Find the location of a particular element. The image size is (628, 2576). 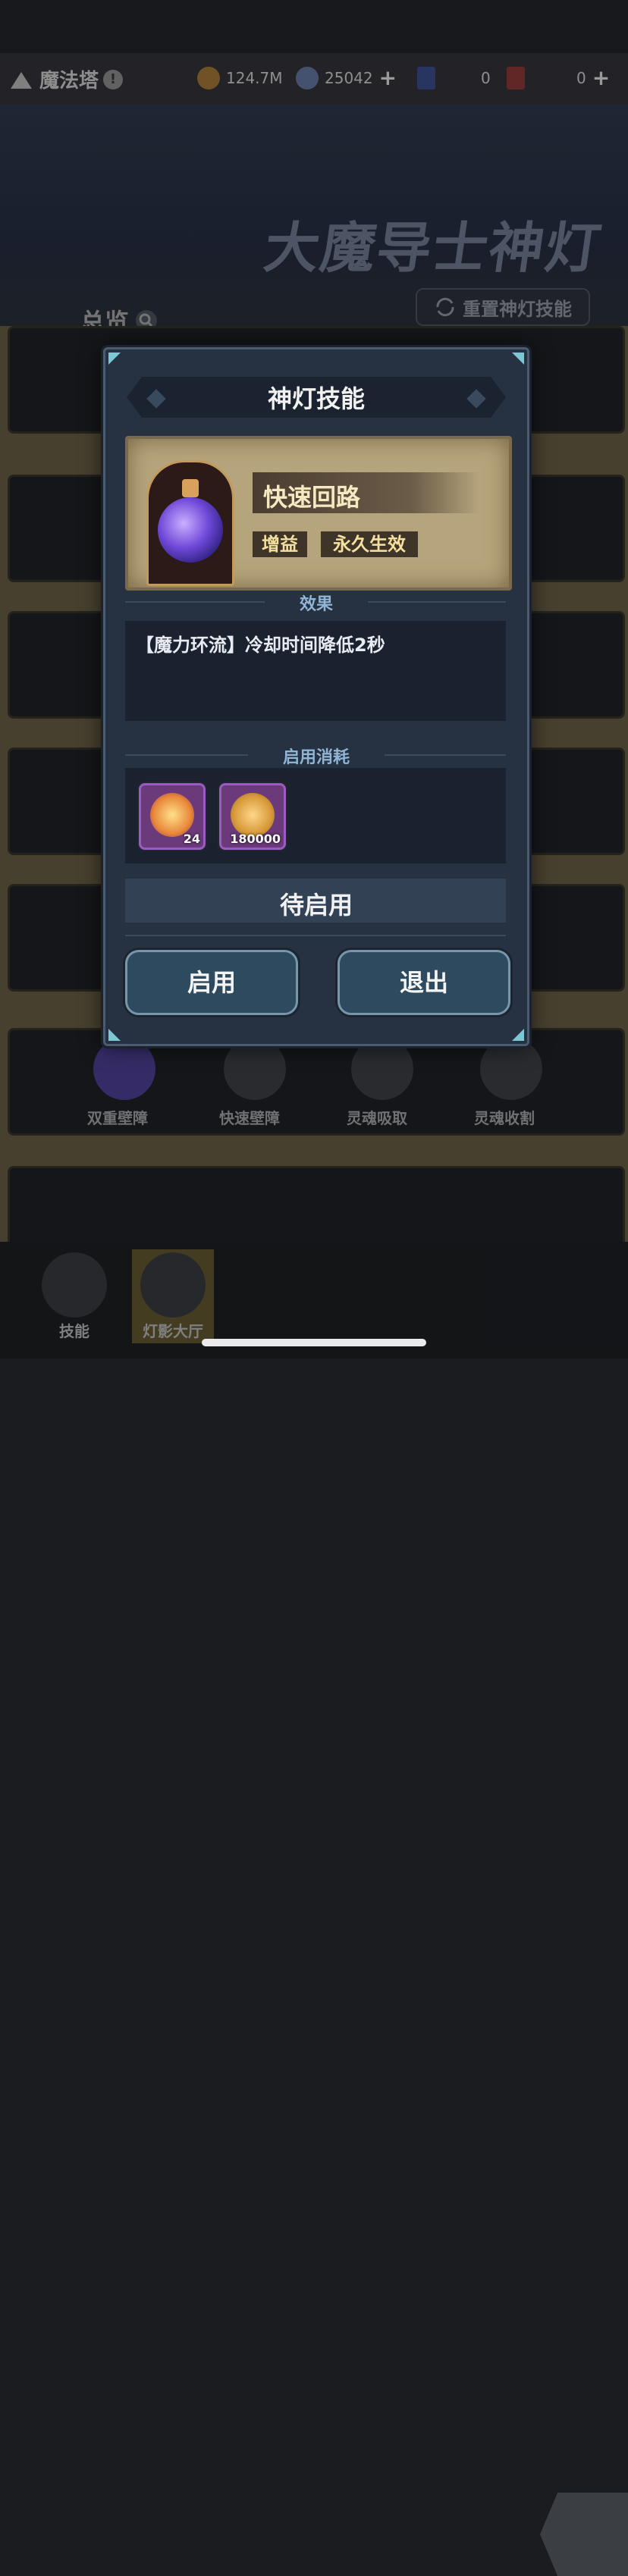

gold-medal-icon is located at coordinates (253, 815).